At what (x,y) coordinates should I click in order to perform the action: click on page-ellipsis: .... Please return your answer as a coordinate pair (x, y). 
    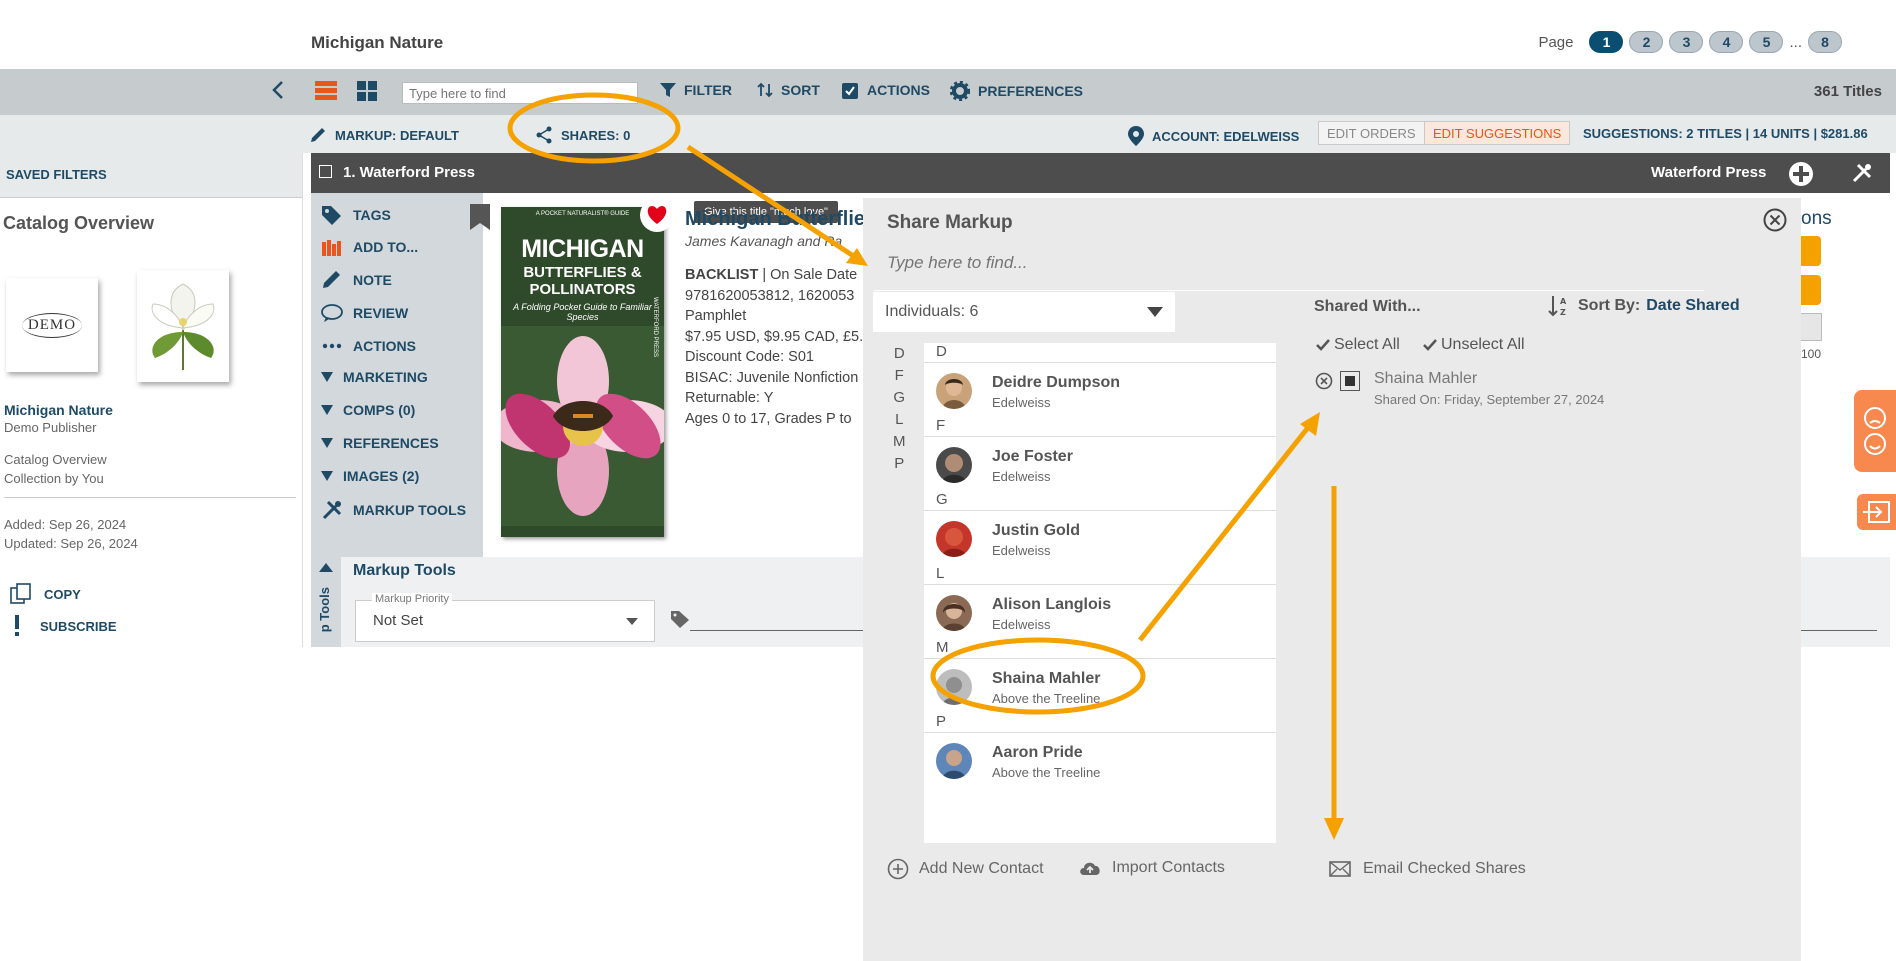
    Looking at the image, I should click on (1795, 42).